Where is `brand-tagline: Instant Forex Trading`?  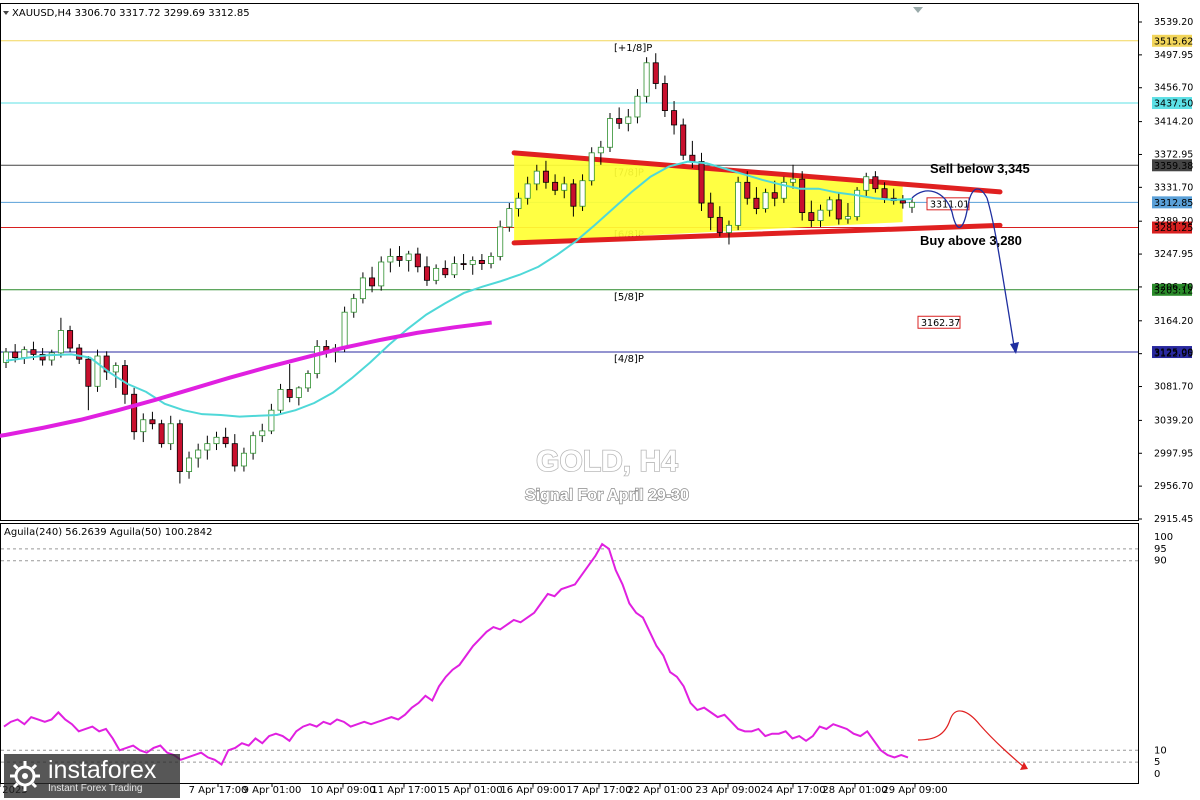 brand-tagline: Instant Forex Trading is located at coordinates (95, 788).